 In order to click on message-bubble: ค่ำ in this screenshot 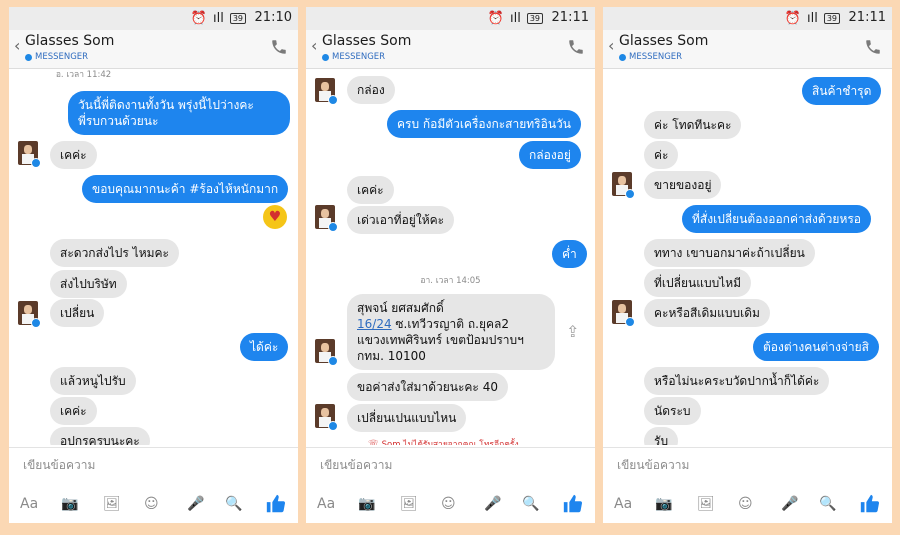, I will do `click(569, 254)`.